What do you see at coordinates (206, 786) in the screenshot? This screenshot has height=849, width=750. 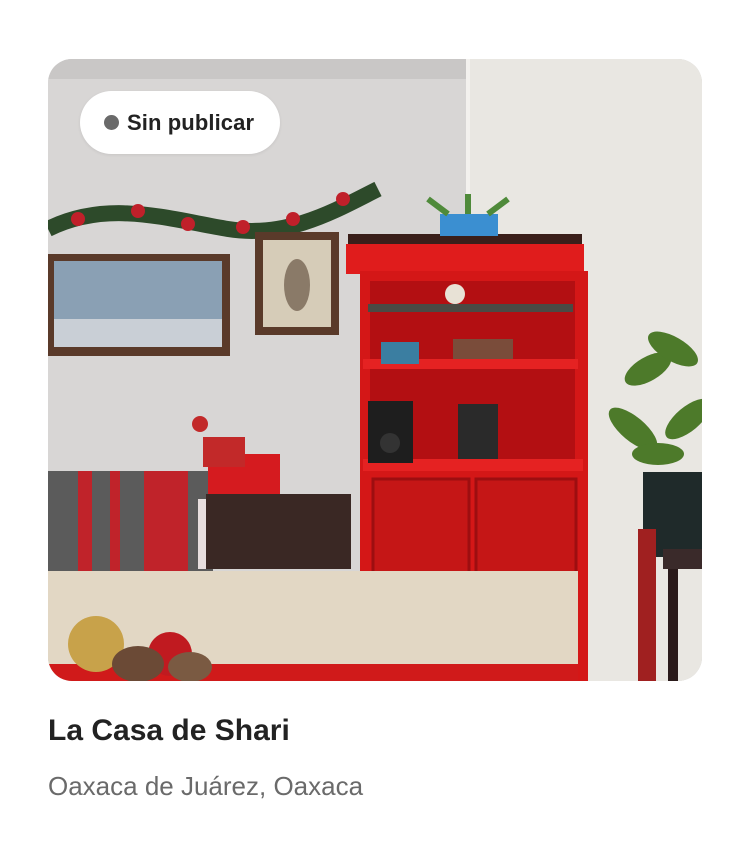 I see `listing-location: Oaxaca de Juárez, Oaxaca` at bounding box center [206, 786].